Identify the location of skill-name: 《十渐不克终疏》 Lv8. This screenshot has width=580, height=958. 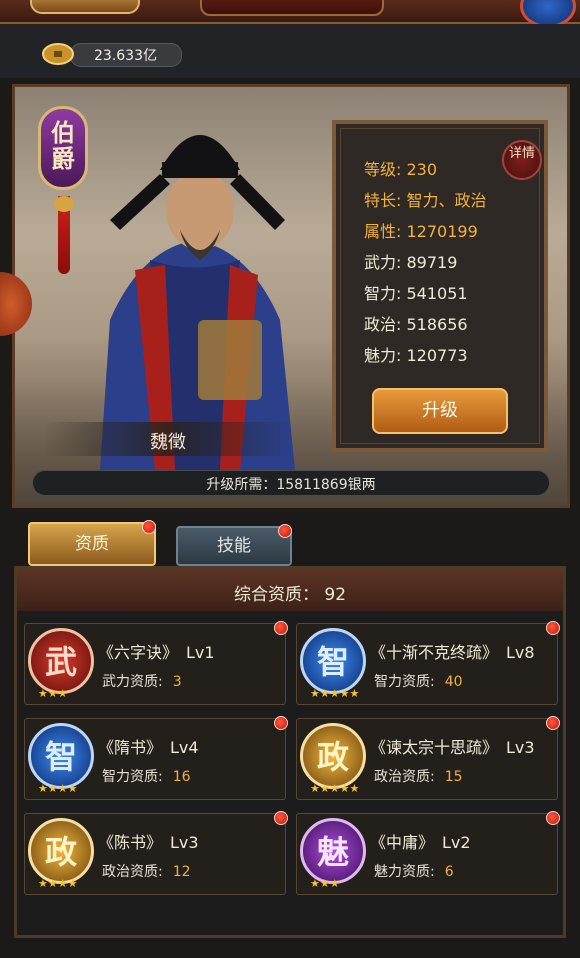
(452, 651).